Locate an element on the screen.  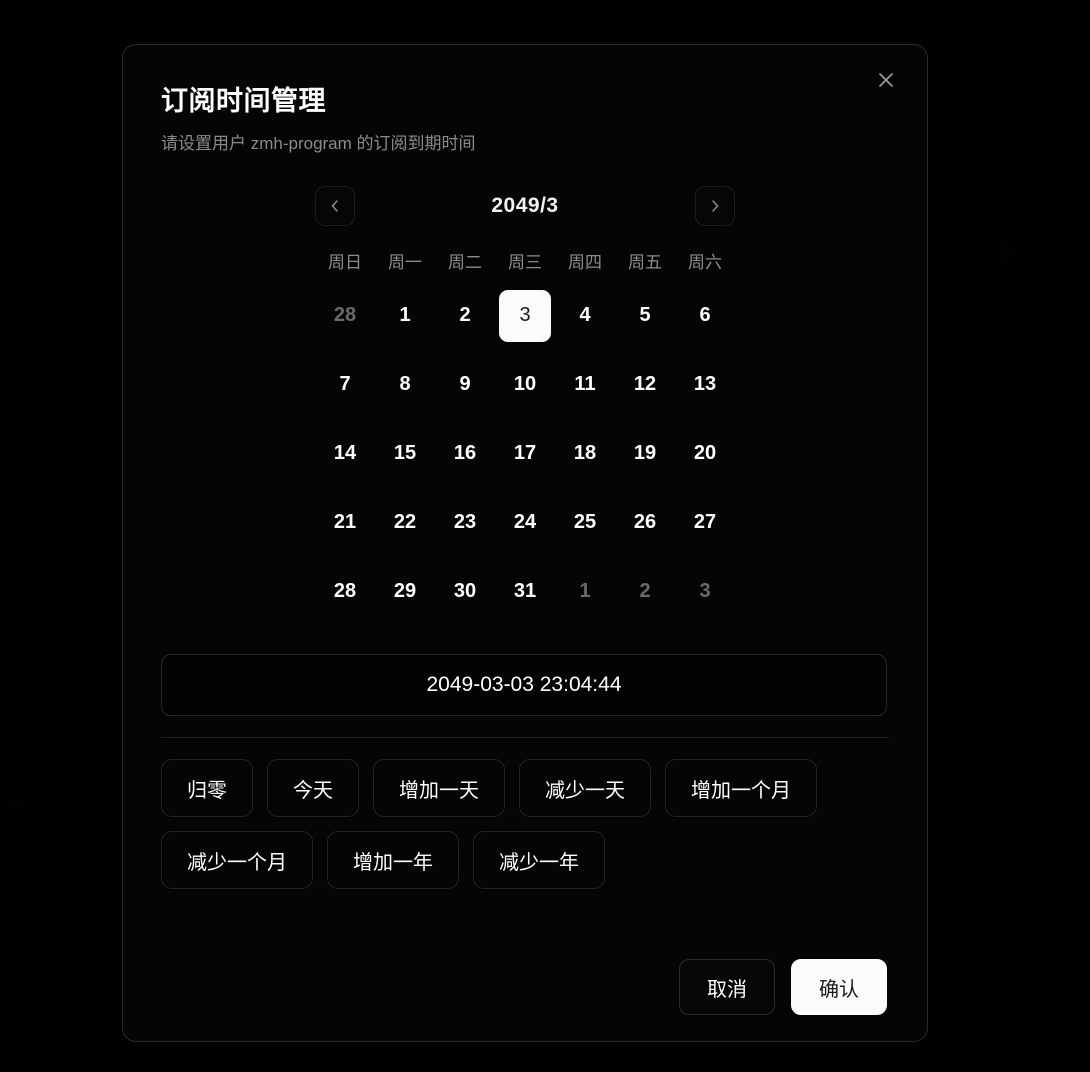
calendar-day: 8 is located at coordinates (405, 385).